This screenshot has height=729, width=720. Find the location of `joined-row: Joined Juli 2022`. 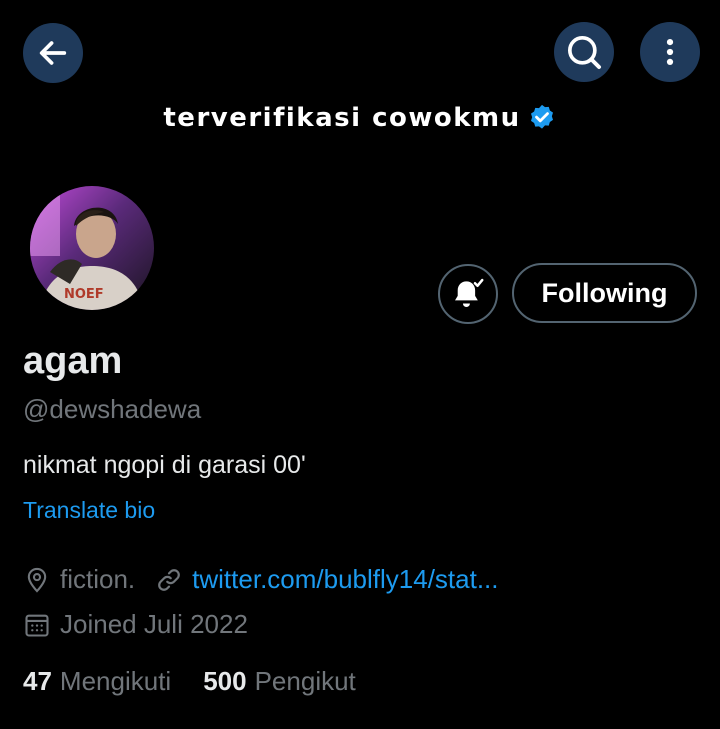

joined-row: Joined Juli 2022 is located at coordinates (135, 624).